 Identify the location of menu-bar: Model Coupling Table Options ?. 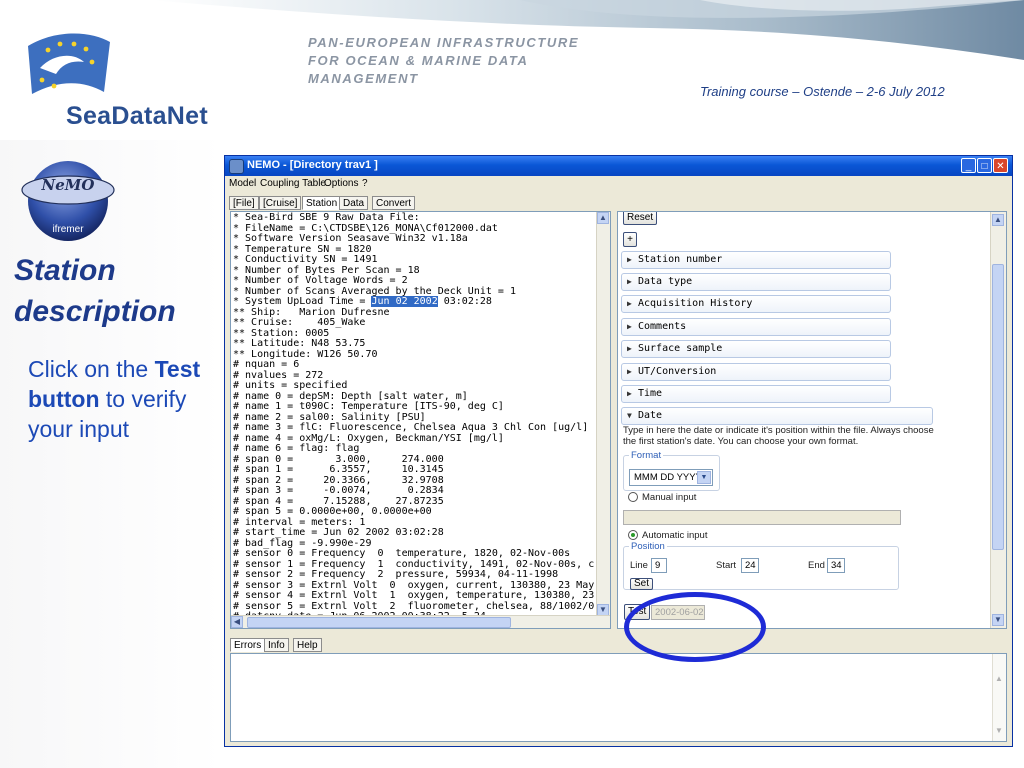
(618, 183).